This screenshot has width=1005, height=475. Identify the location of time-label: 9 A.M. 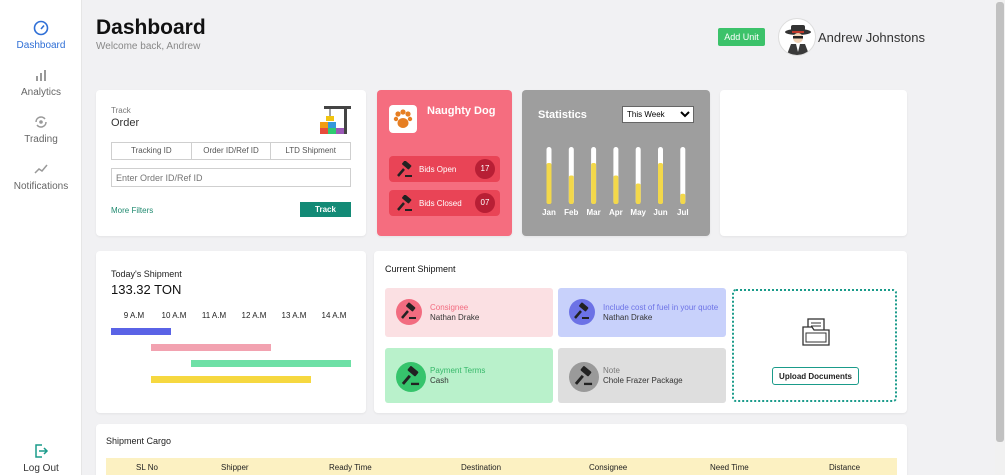
(134, 315).